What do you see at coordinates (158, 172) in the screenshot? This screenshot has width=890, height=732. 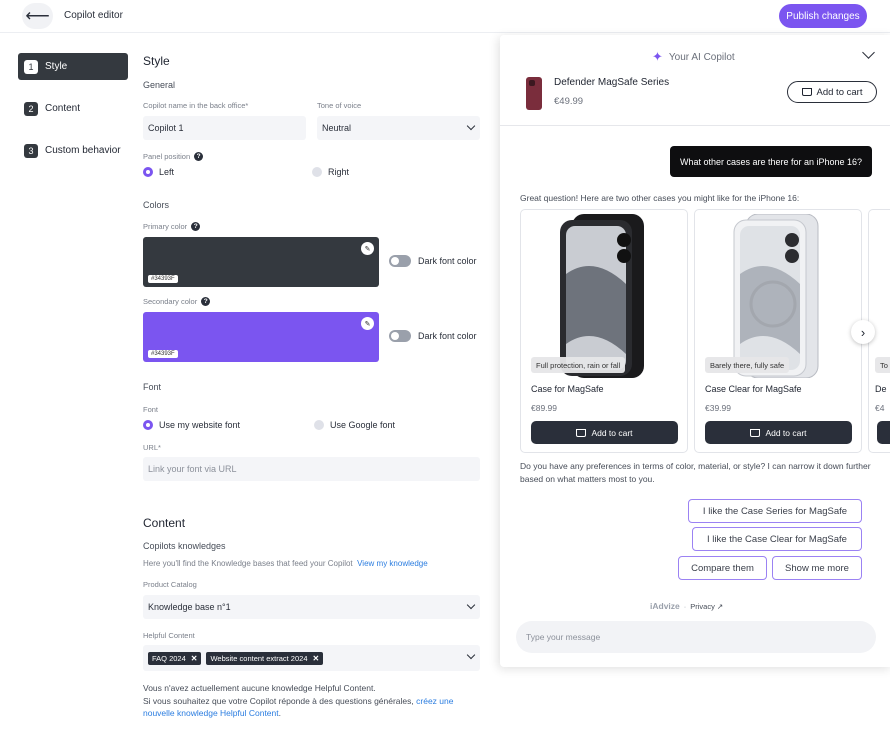 I see `position-left-radio: Left` at bounding box center [158, 172].